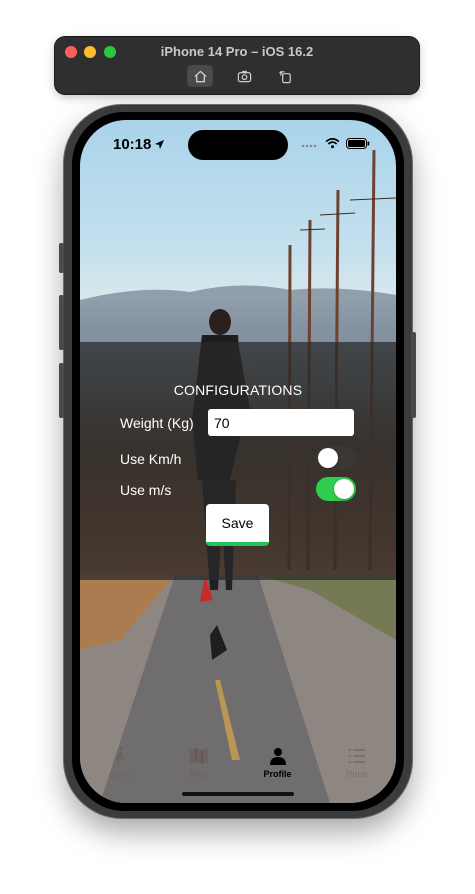 This screenshot has height=894, width=475. I want to click on volume-down-button, so click(61, 390).